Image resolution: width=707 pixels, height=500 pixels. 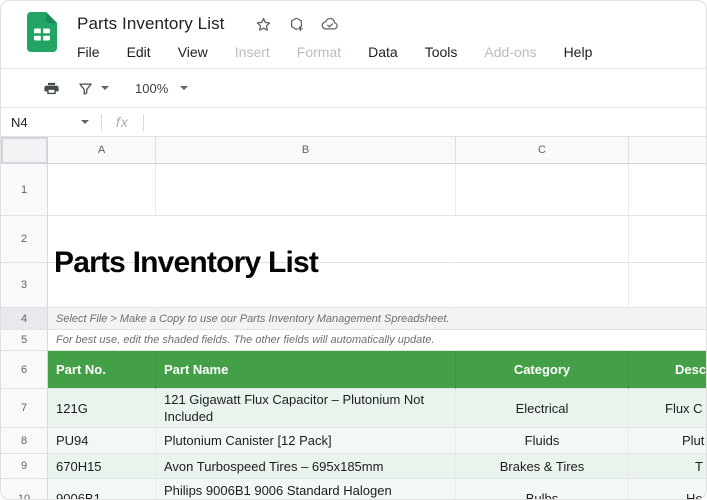 I want to click on menu-tools: Tools, so click(x=441, y=52).